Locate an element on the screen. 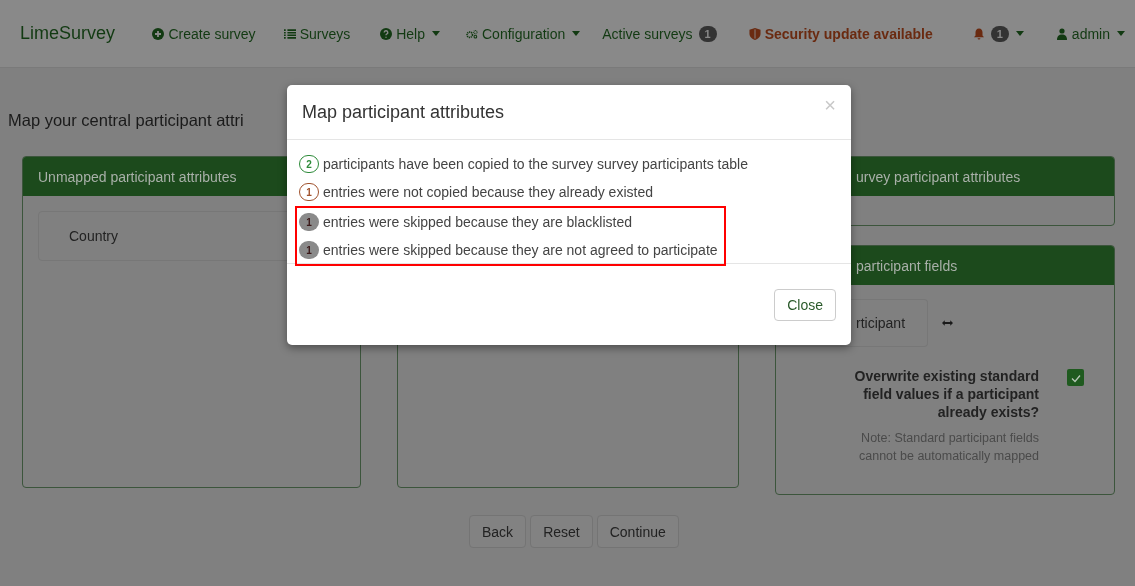 Image resolution: width=1135 pixels, height=586 pixels. list-icon is located at coordinates (289, 33).